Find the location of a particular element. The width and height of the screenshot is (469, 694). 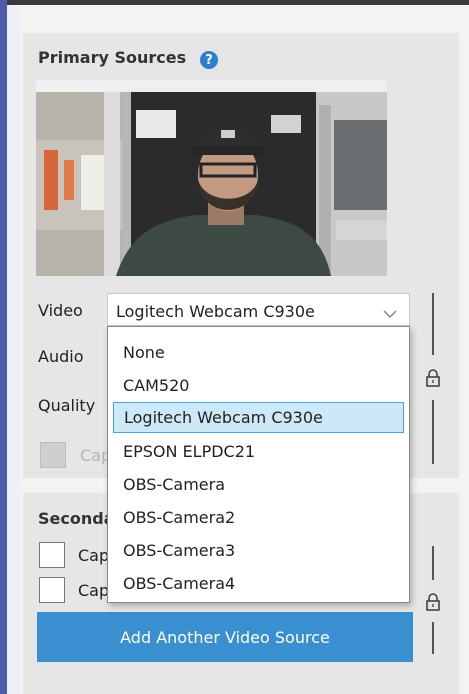

secondary-capture-label-1: Capture is located at coordinates (92, 555).